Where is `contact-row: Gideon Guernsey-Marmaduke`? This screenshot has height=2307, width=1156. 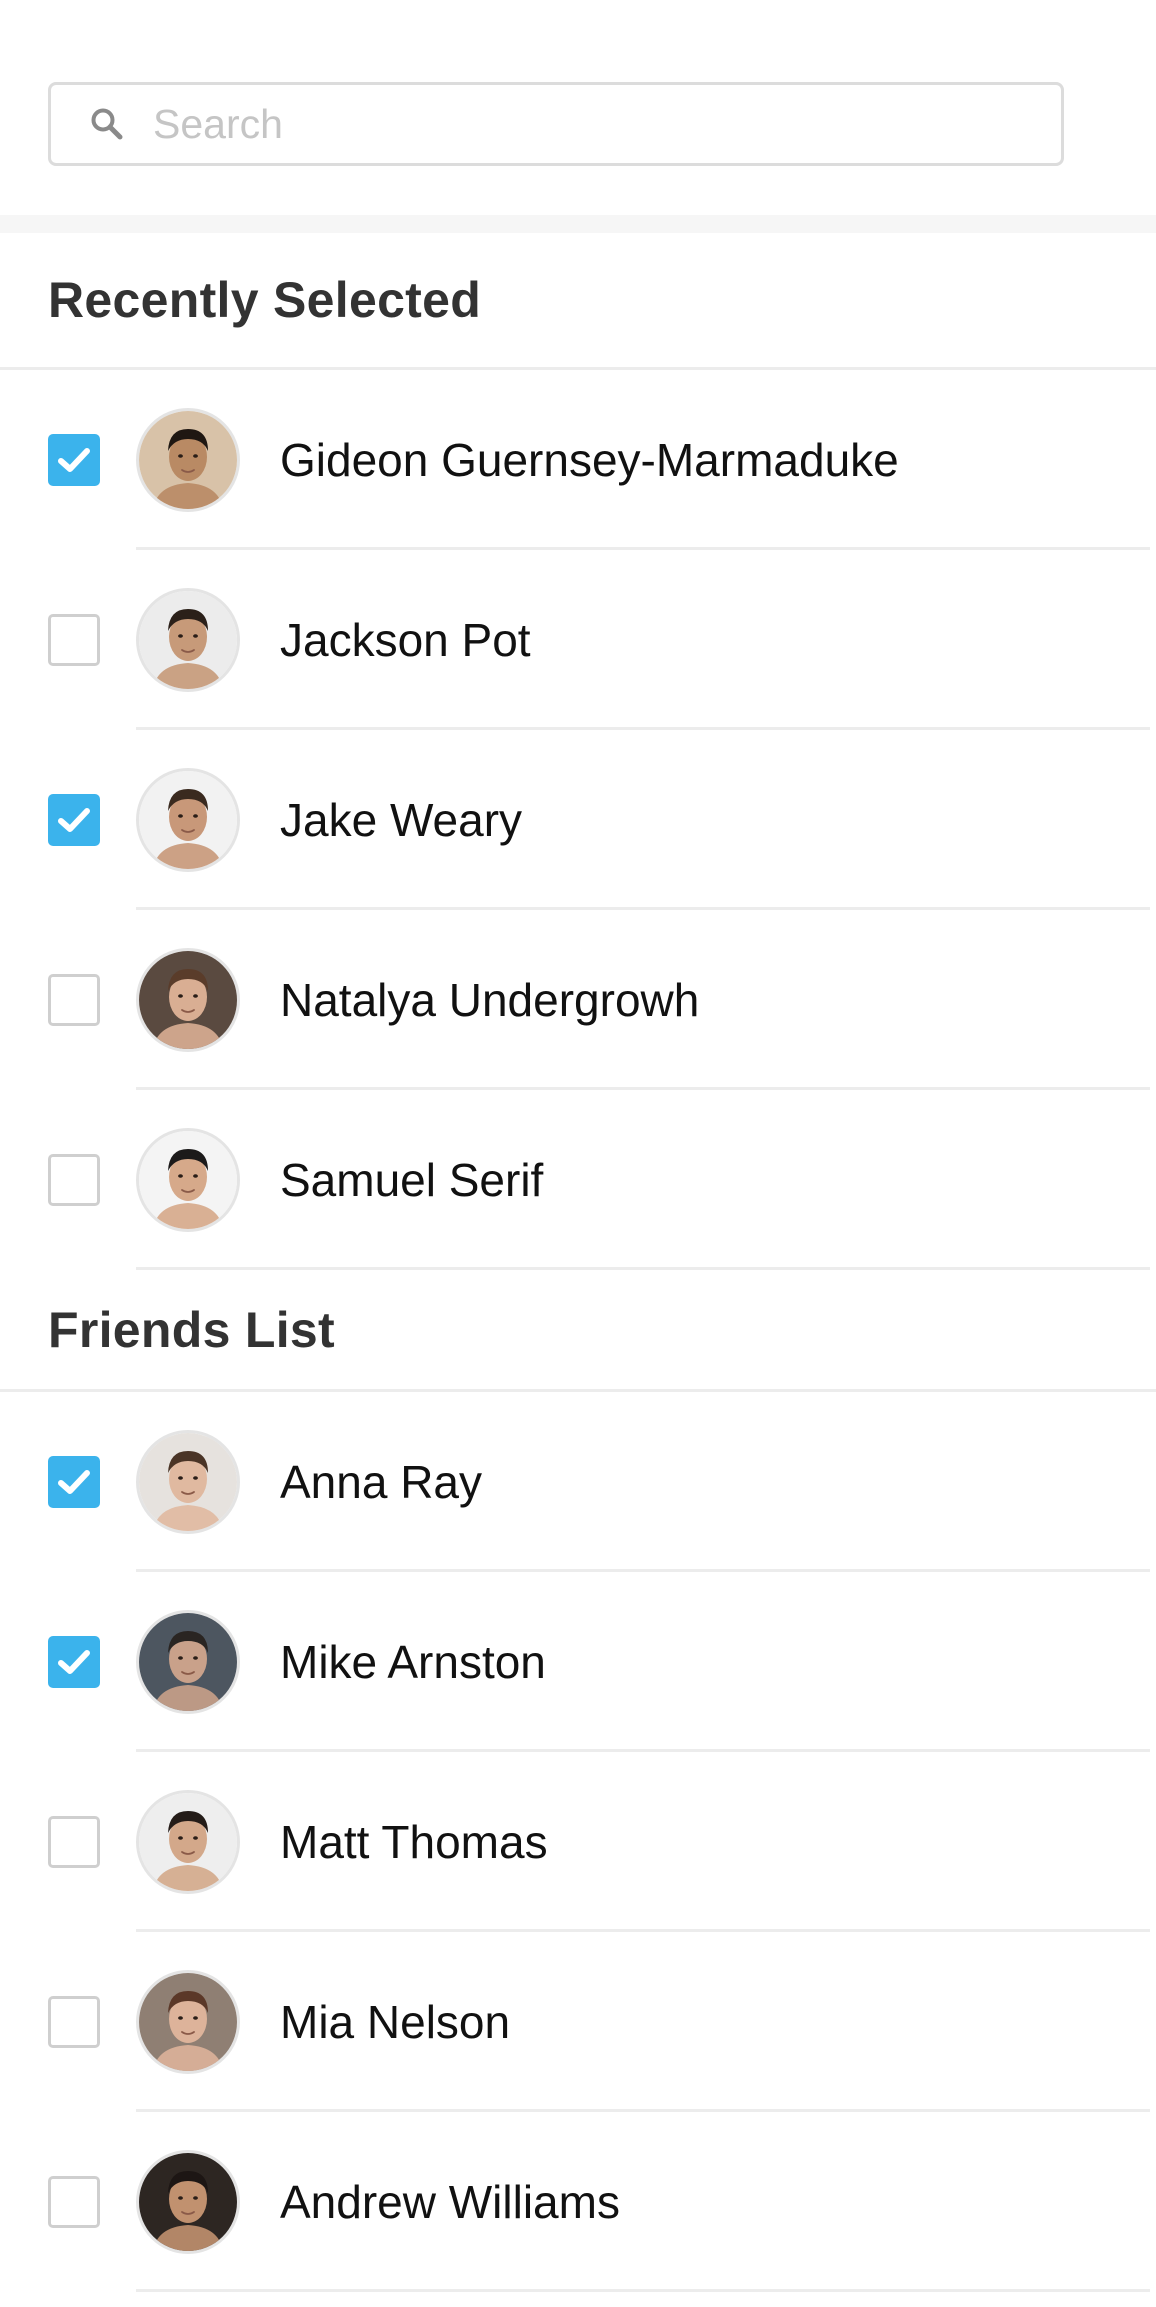
contact-row: Gideon Guernsey-Marmaduke is located at coordinates (578, 460).